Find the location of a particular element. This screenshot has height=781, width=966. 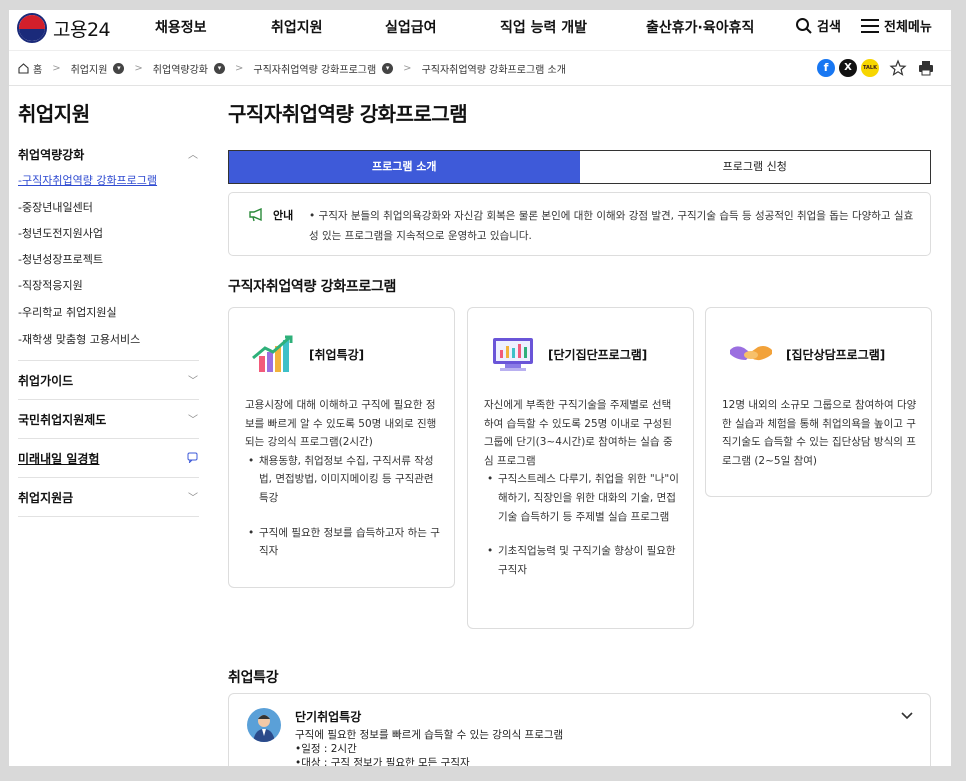

breadcrumb-home: 홈 is located at coordinates (37, 68).